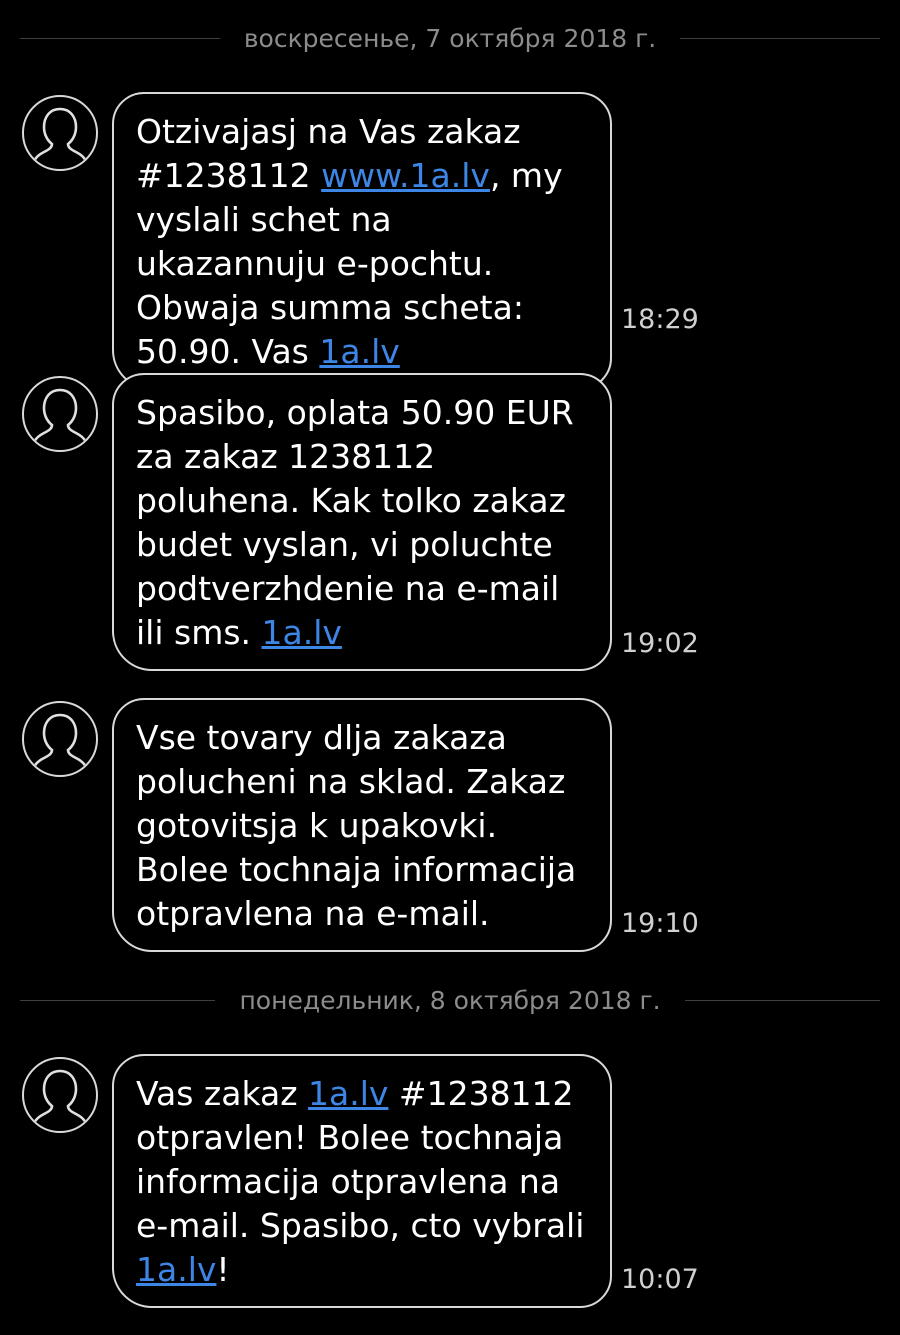  Describe the element at coordinates (405, 175) in the screenshot. I see `message-link: www.1a.lv` at that location.